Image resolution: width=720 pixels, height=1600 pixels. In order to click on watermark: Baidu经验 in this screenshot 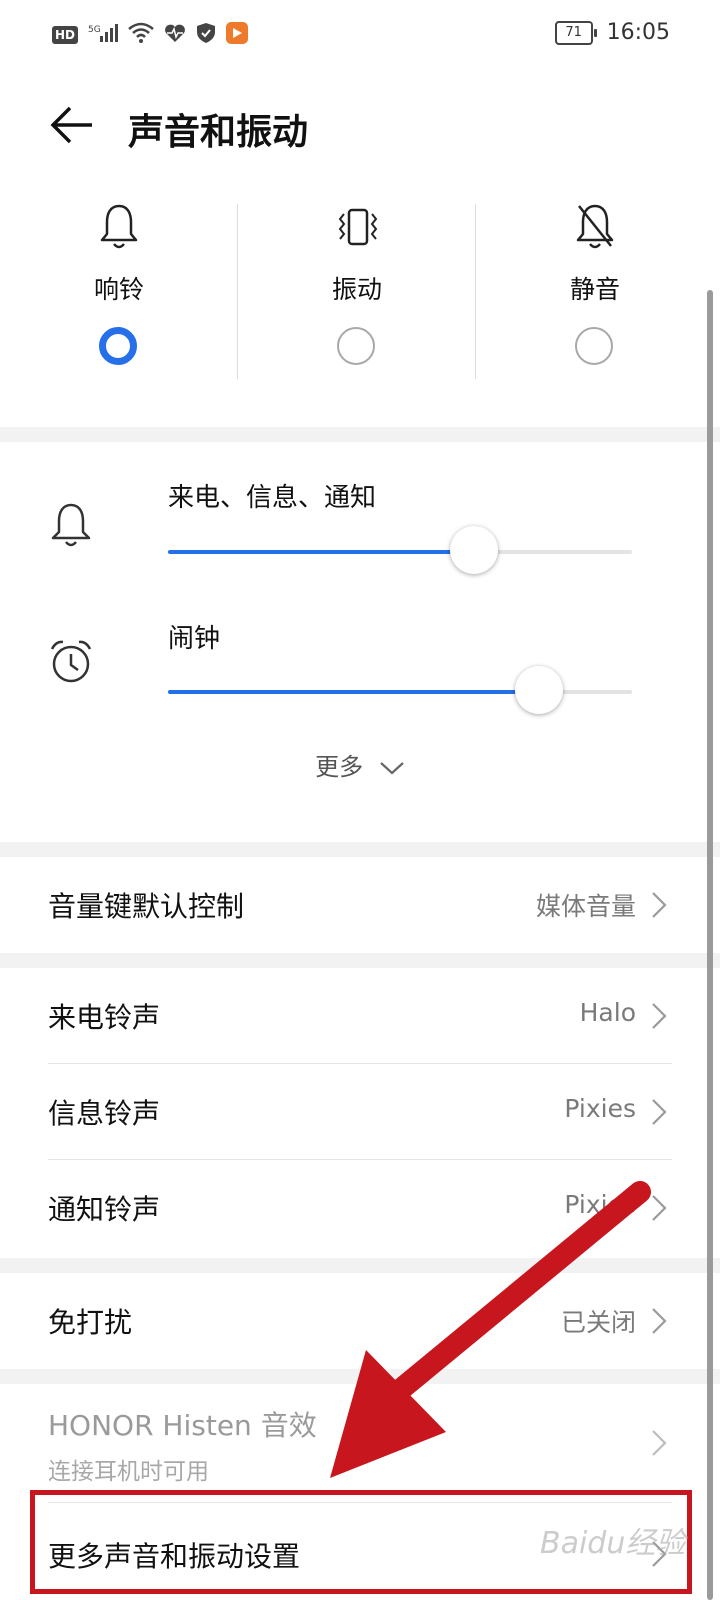, I will do `click(613, 1543)`.